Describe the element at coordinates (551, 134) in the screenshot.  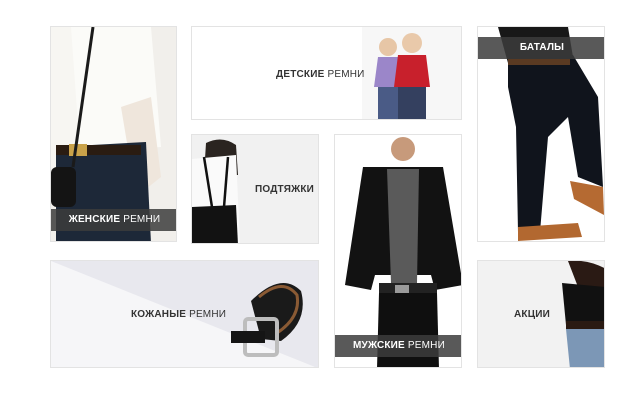
I see `big-sizes-photo` at that location.